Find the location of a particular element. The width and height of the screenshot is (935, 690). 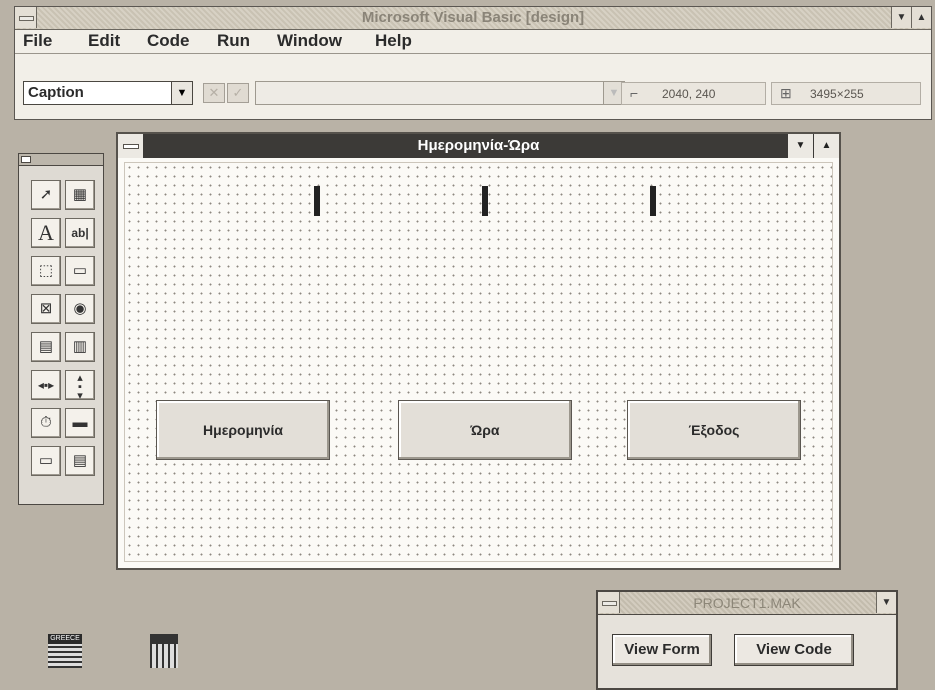

exit-button: Έξοδος is located at coordinates (714, 430).